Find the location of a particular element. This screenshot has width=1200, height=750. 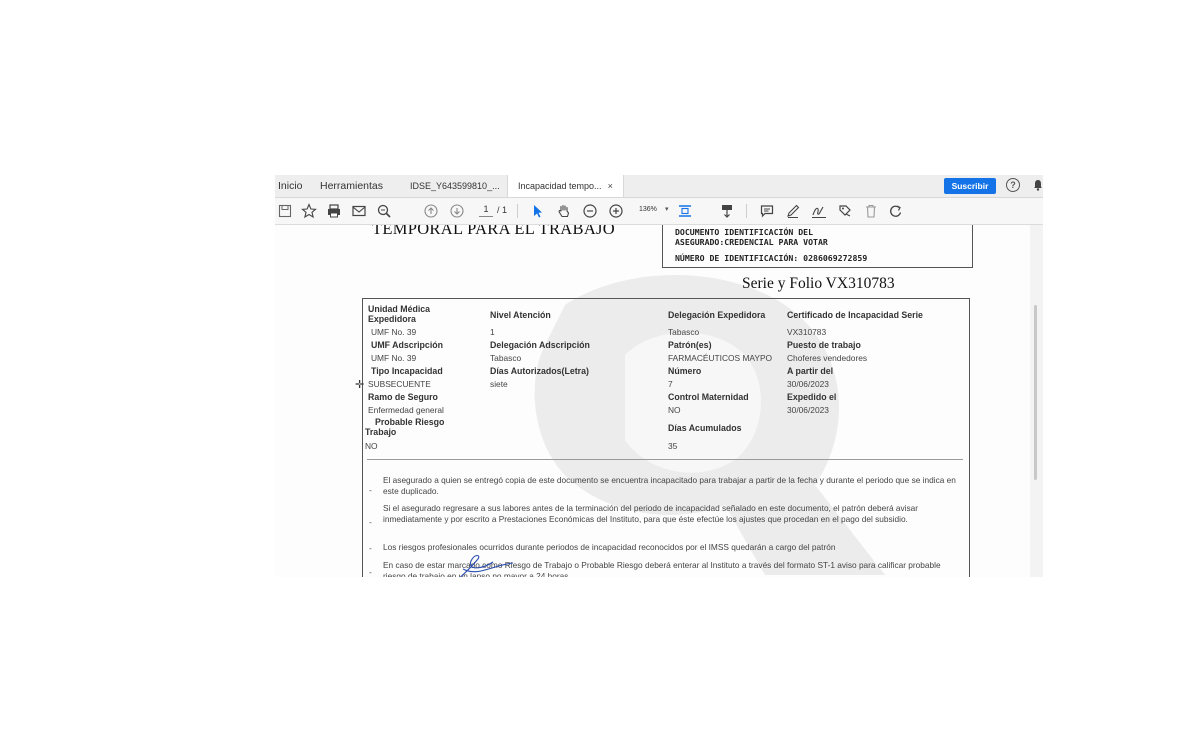

id-number: NÚMERO DE IDENTIFICACIÓN: 0286069272859 is located at coordinates (771, 258).